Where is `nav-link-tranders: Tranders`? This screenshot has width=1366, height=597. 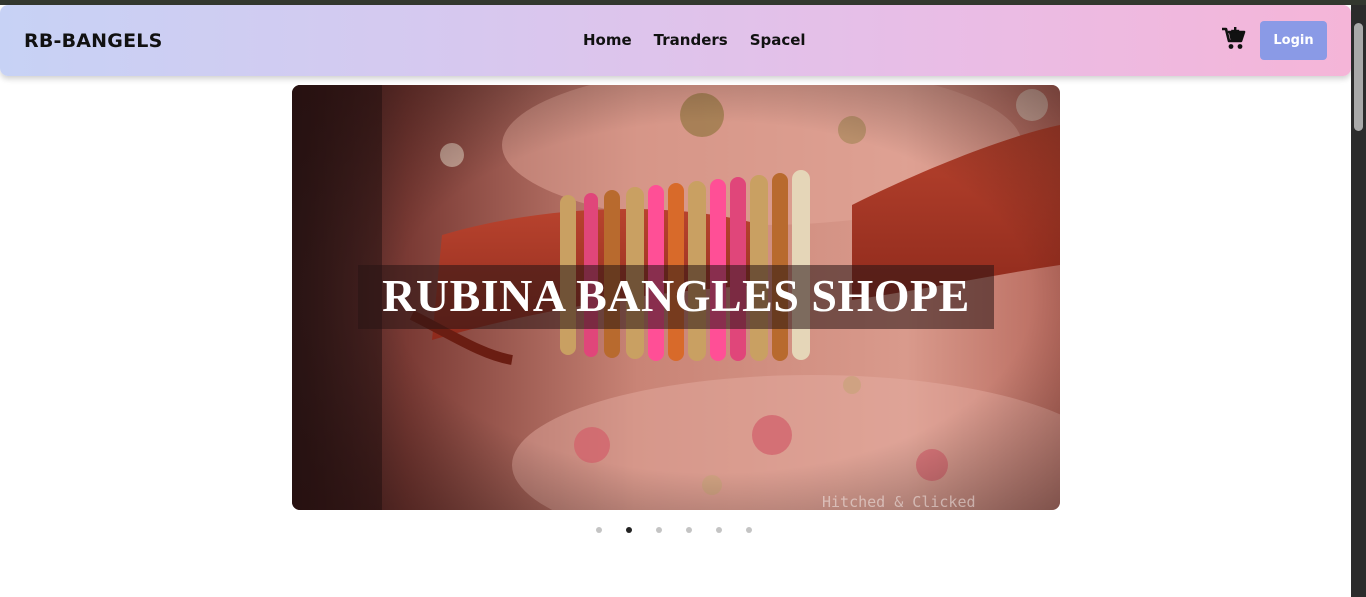 nav-link-tranders: Tranders is located at coordinates (691, 40).